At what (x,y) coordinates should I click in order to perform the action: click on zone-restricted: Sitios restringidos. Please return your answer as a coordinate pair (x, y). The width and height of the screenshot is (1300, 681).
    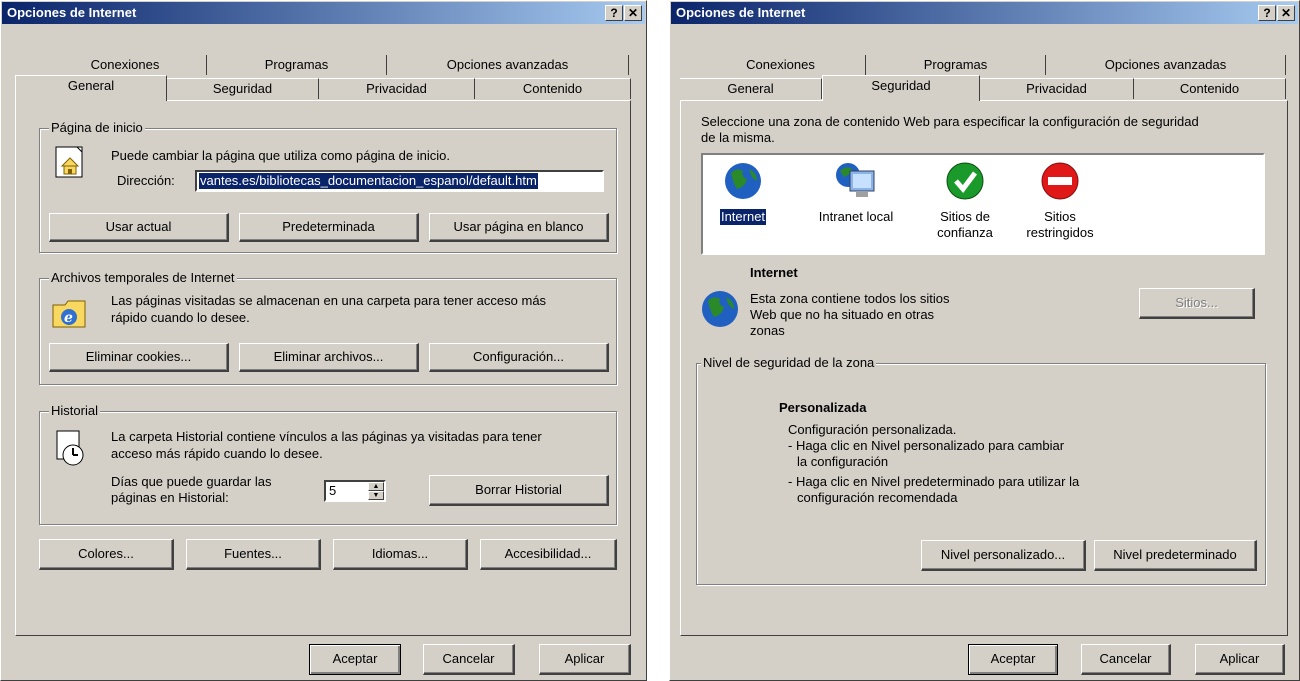
    Looking at the image, I should click on (1060, 206).